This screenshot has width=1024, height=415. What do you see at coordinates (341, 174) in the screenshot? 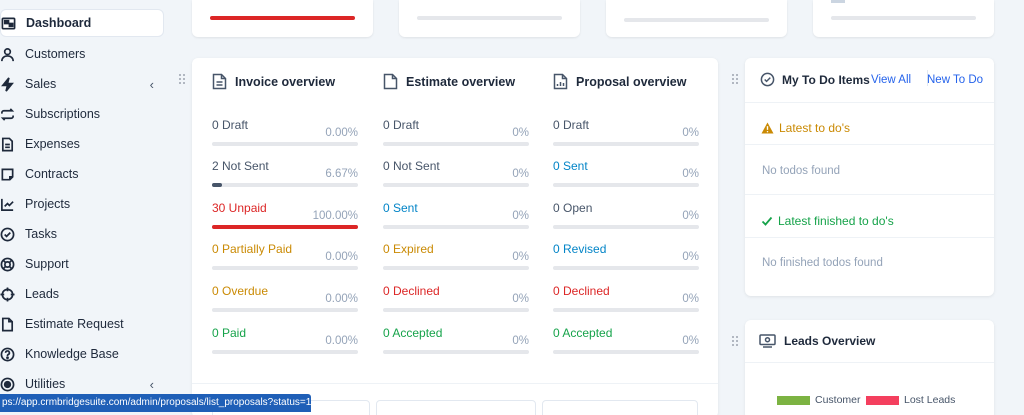
I see `stat-percent: 6.67%` at bounding box center [341, 174].